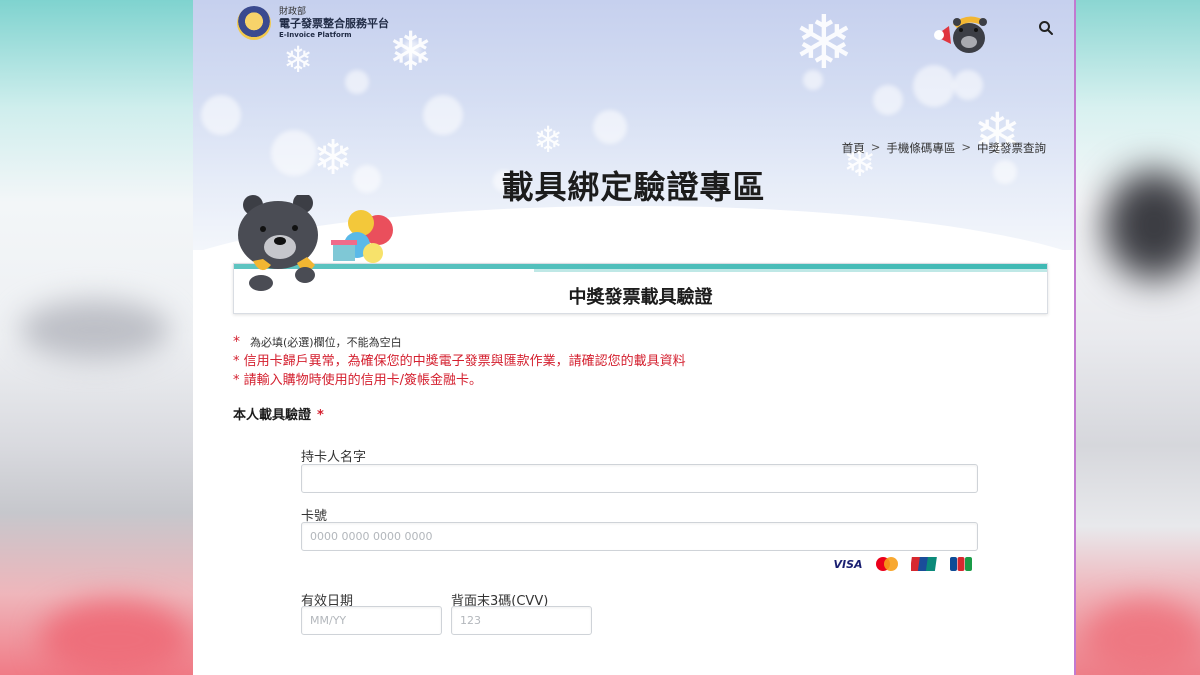 The width and height of the screenshot is (1200, 675). What do you see at coordinates (1137, 337) in the screenshot?
I see `blurred-backdrop-right` at bounding box center [1137, 337].